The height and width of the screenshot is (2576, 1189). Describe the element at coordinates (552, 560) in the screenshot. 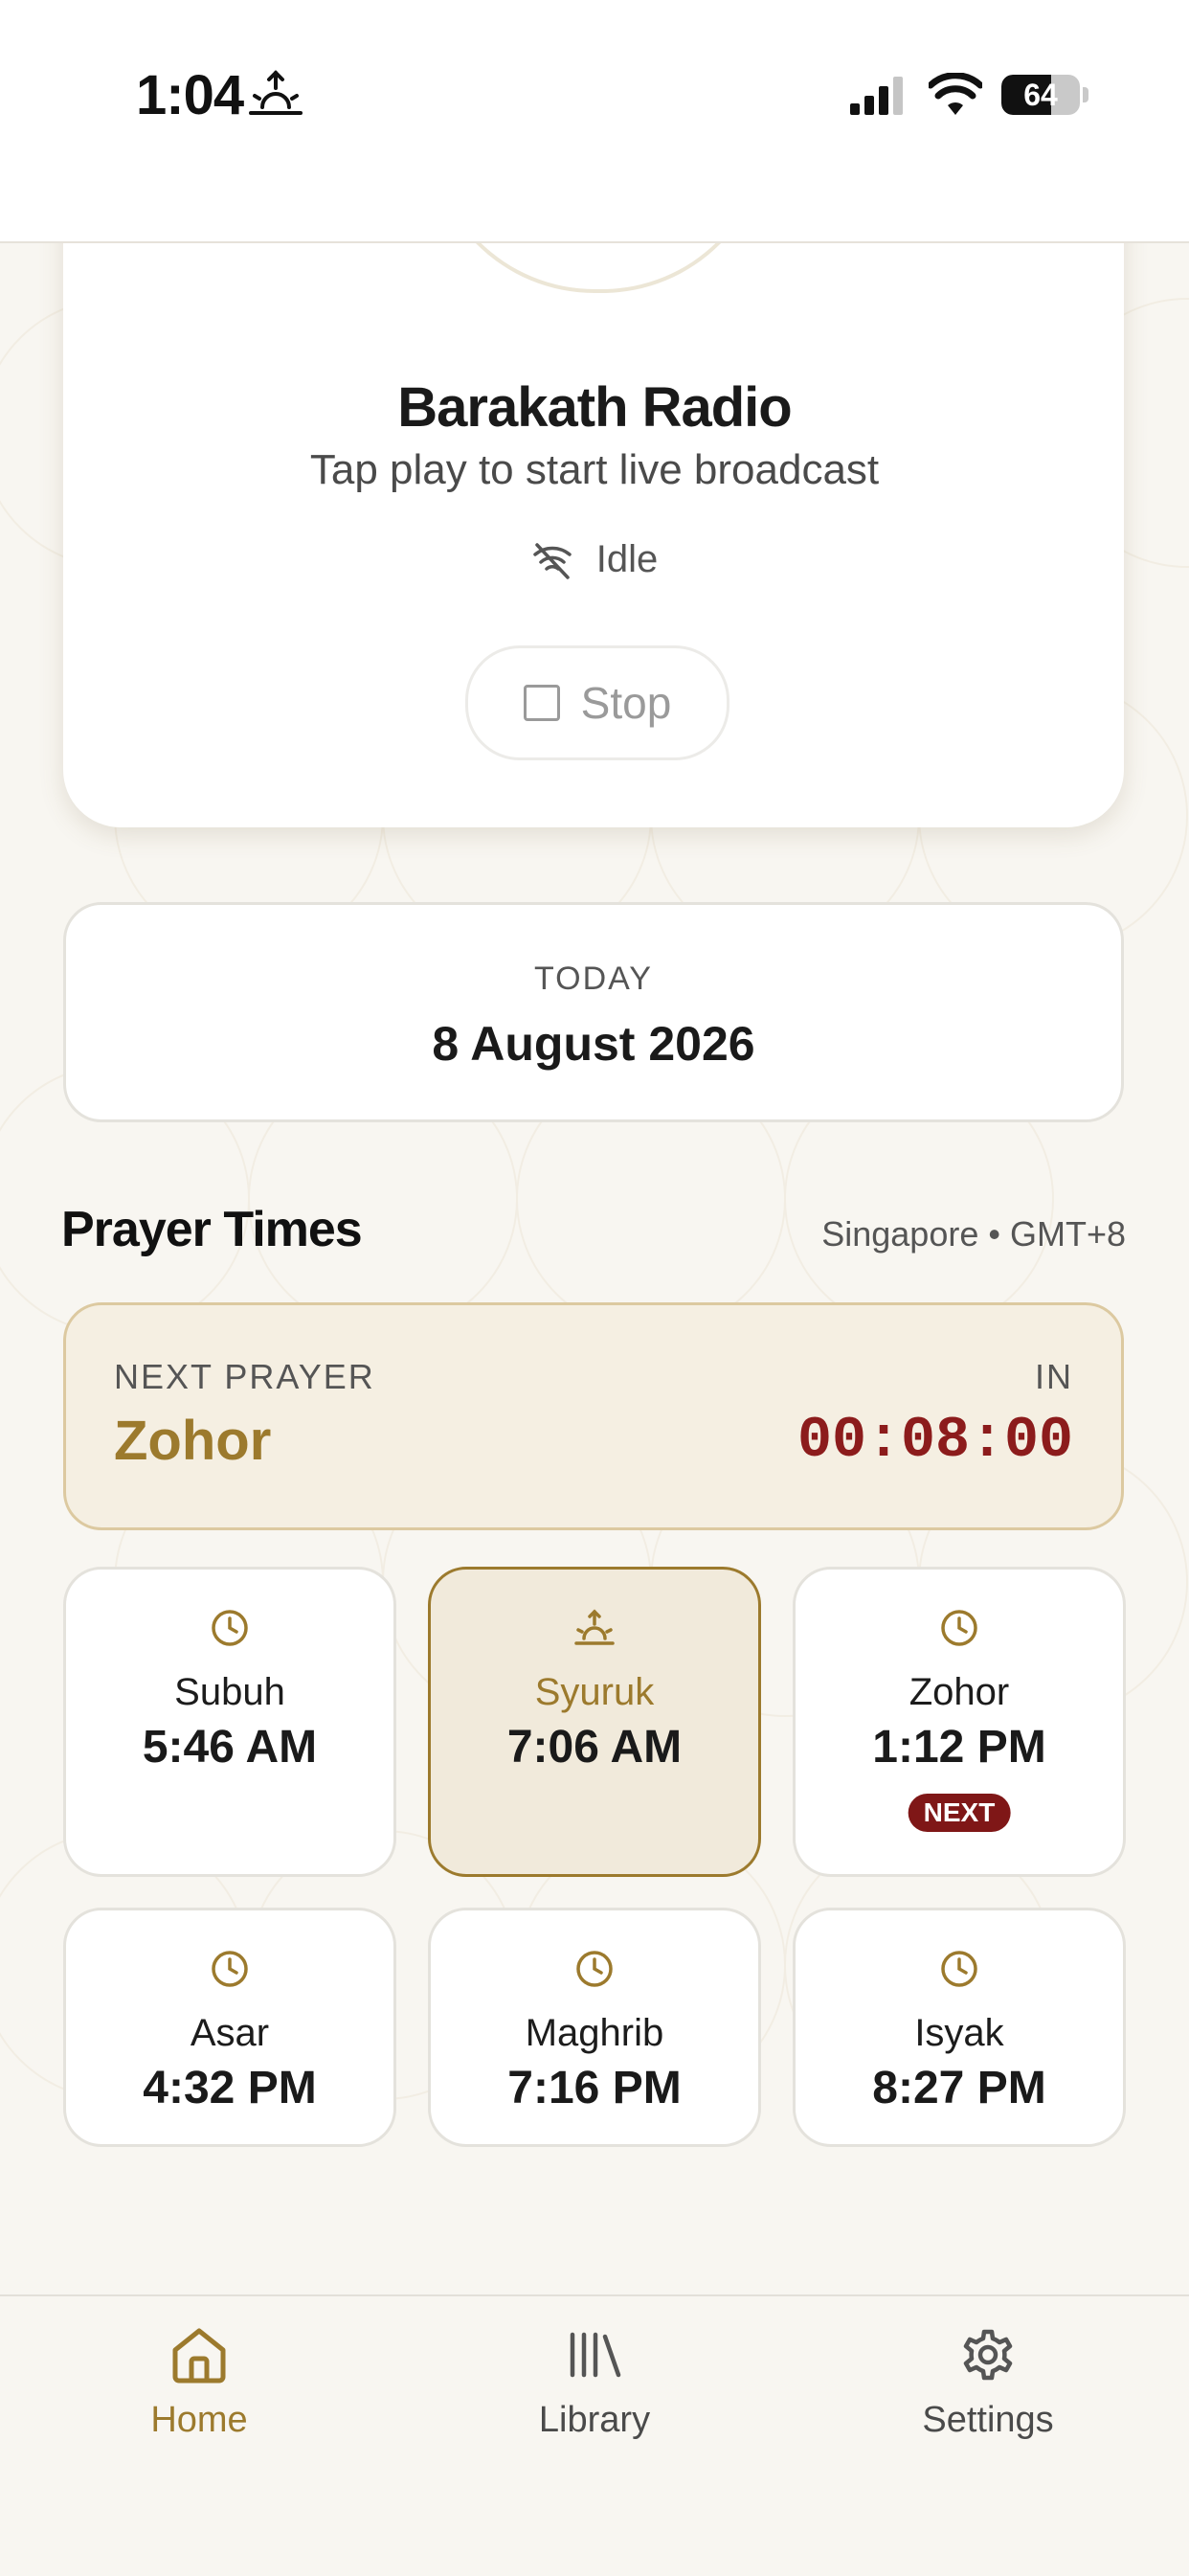

I see `wifi-off-icon` at that location.